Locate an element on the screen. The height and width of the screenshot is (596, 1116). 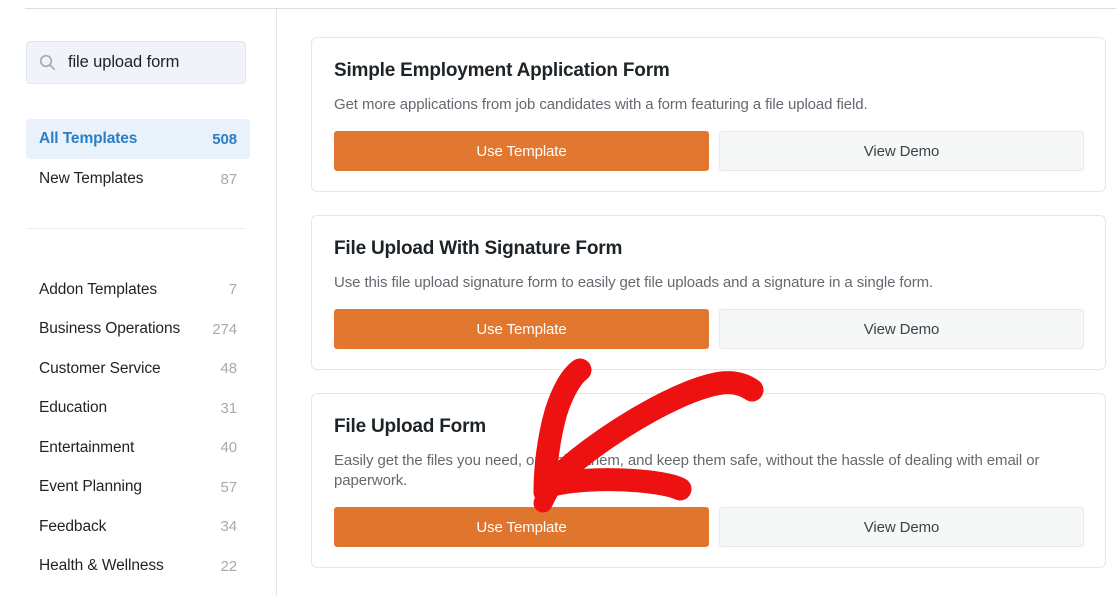
sidebar-item-addon-templates: Addon Templates 7 is located at coordinates (138, 290).